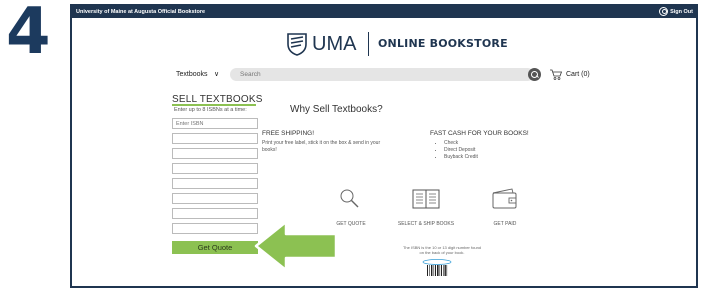 The width and height of the screenshot is (704, 292). What do you see at coordinates (382, 74) in the screenshot?
I see `search-input` at bounding box center [382, 74].